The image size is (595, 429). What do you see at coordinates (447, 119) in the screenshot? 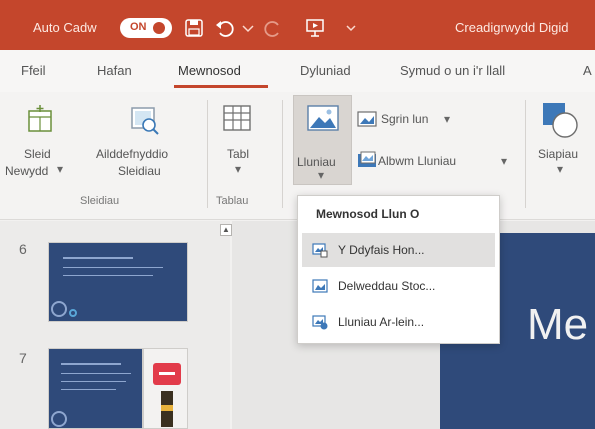
I see `screenshot-dropdown-arrow: ▾` at bounding box center [447, 119].